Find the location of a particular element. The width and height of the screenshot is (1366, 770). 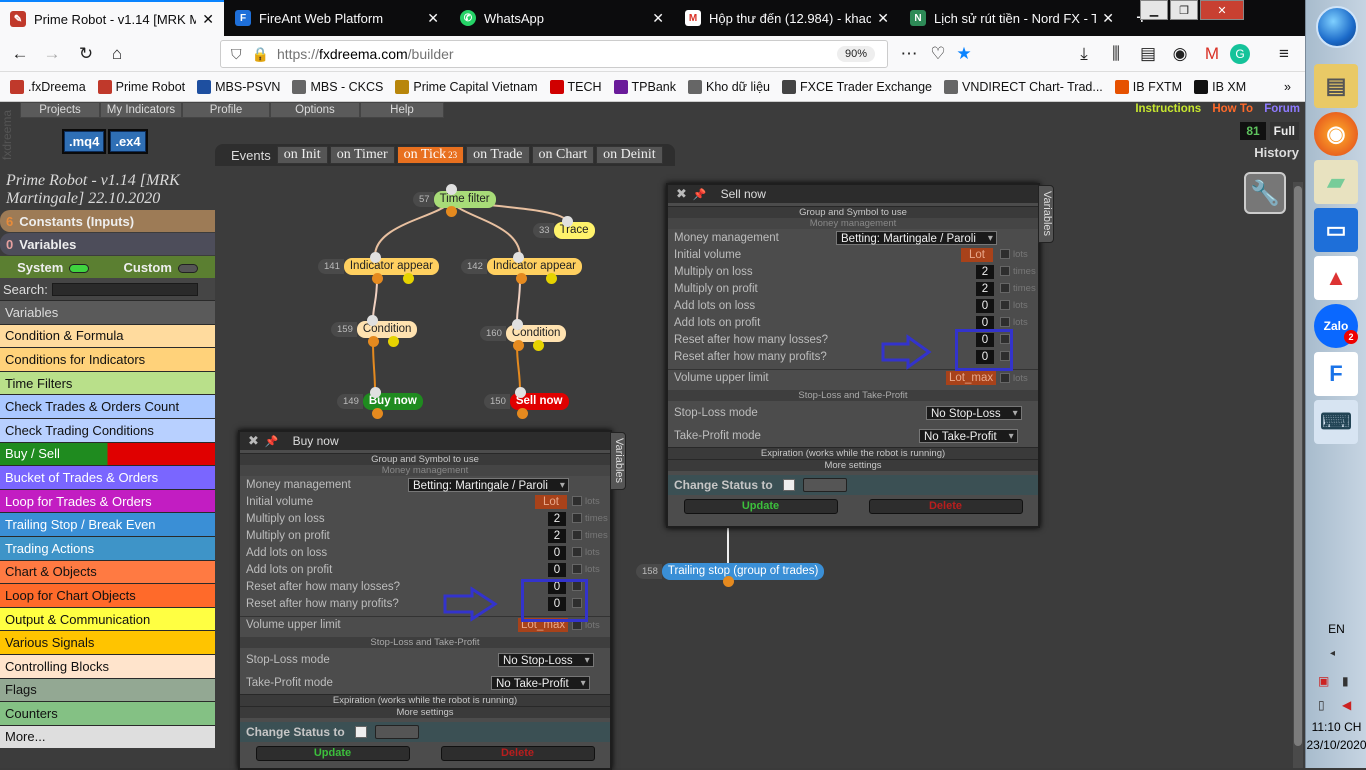

scrollbar-thumb is located at coordinates (1298, 466).